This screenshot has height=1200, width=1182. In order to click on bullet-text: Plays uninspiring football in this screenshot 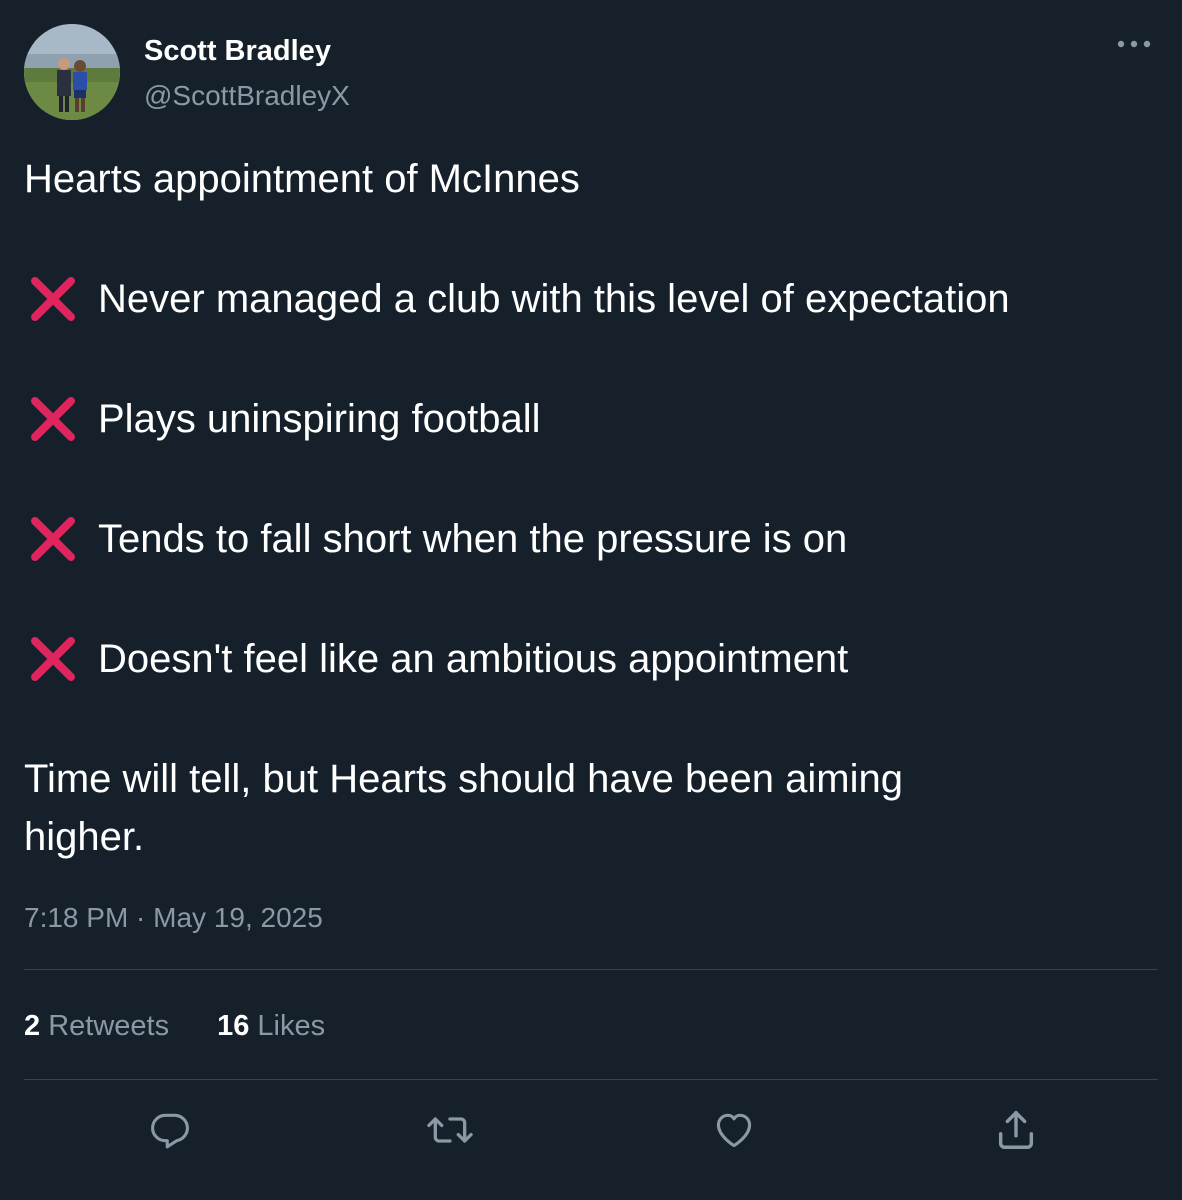, I will do `click(319, 419)`.